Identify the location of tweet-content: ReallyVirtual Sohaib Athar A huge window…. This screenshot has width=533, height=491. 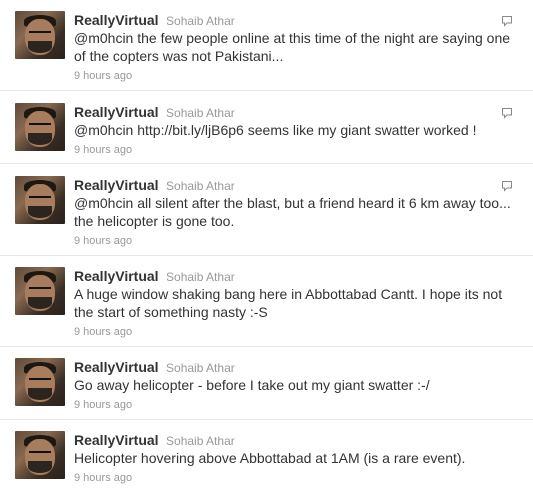
(296, 303).